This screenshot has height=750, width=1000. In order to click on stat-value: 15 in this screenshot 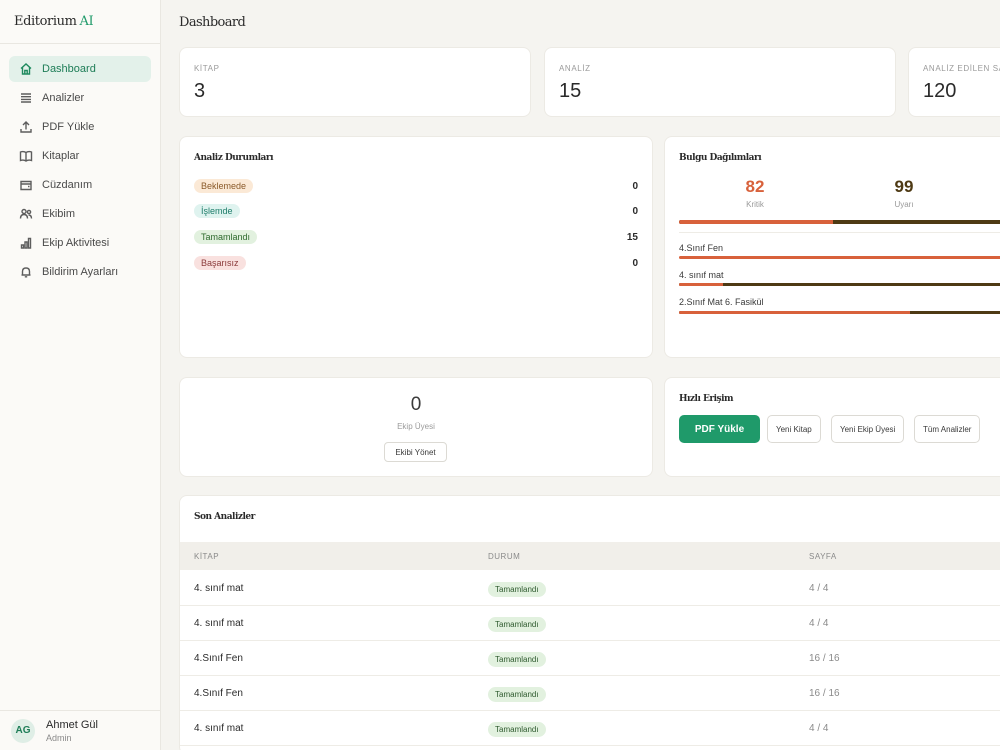, I will do `click(570, 91)`.